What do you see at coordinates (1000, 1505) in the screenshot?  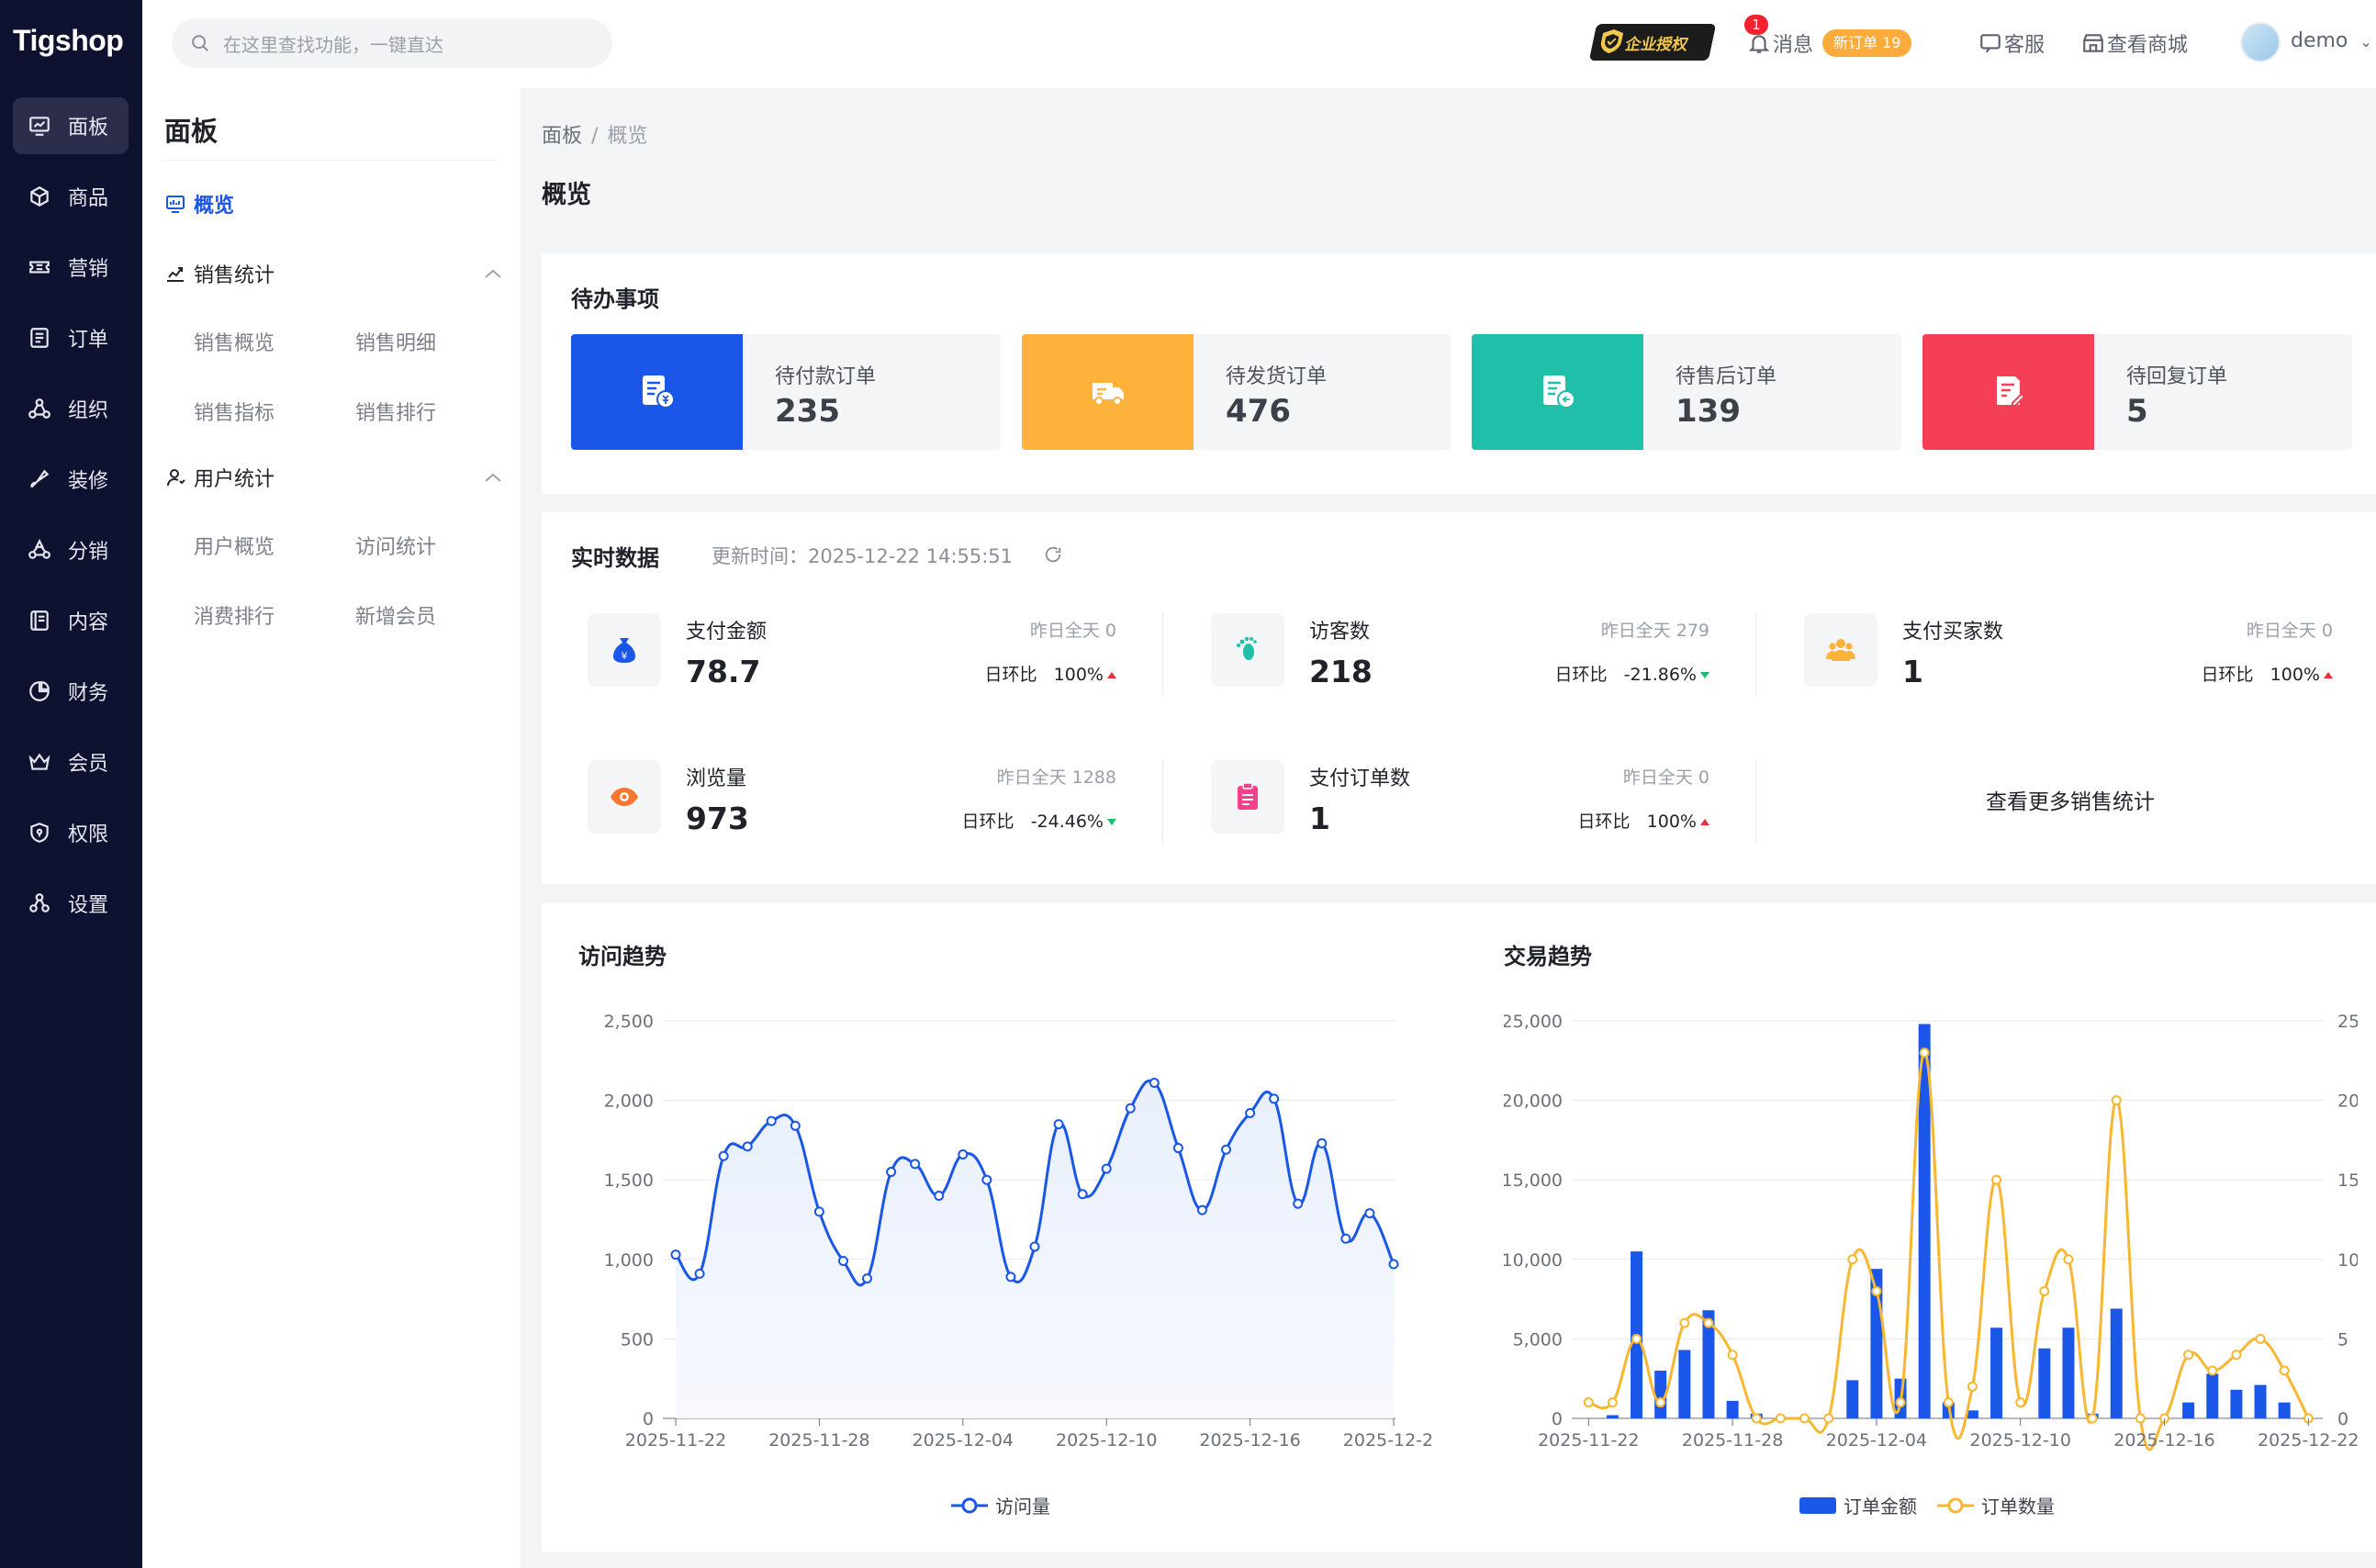 I see `visit-legend: 访问量` at bounding box center [1000, 1505].